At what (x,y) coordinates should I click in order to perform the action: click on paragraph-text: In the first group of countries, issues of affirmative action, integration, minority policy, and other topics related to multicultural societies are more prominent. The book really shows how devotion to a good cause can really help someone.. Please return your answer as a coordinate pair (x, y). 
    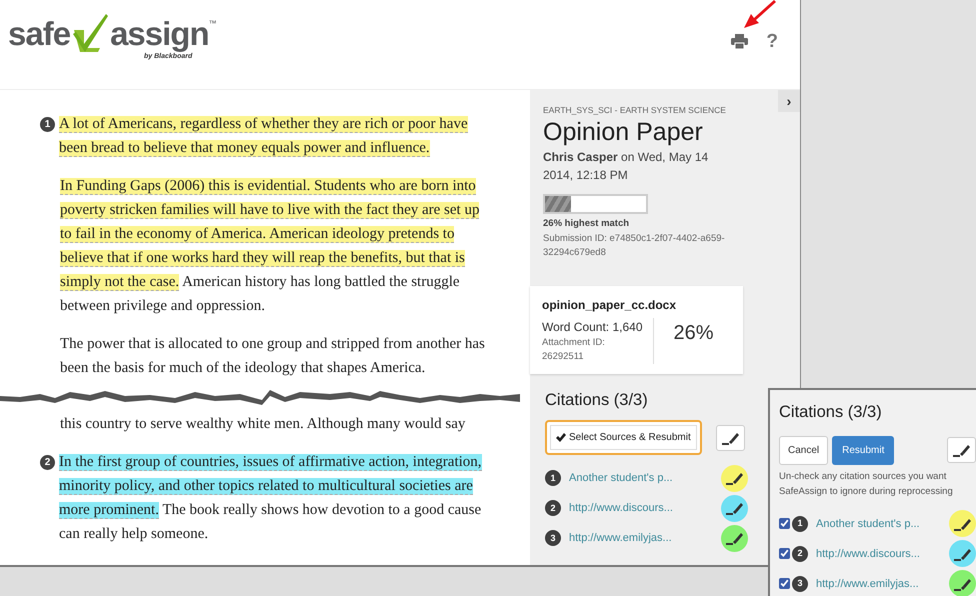
    Looking at the image, I should click on (271, 498).